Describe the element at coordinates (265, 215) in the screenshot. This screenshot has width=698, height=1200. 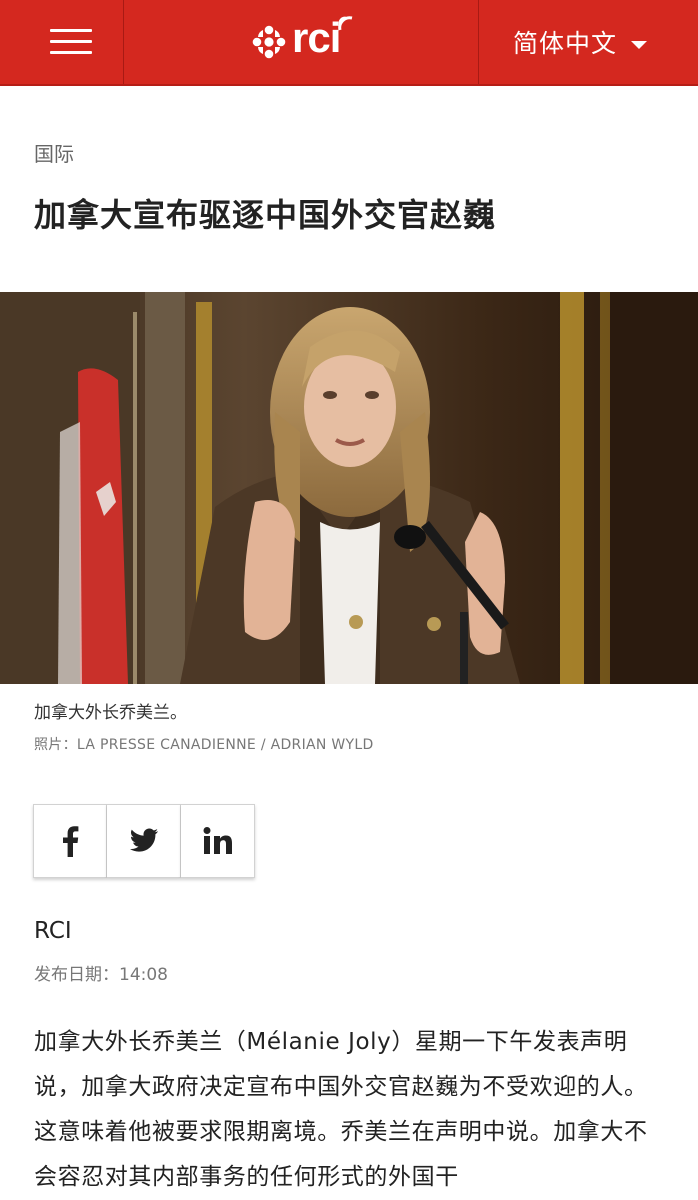
I see `article-title: 加拿大宣布驱逐中国外交官赵巍` at that location.